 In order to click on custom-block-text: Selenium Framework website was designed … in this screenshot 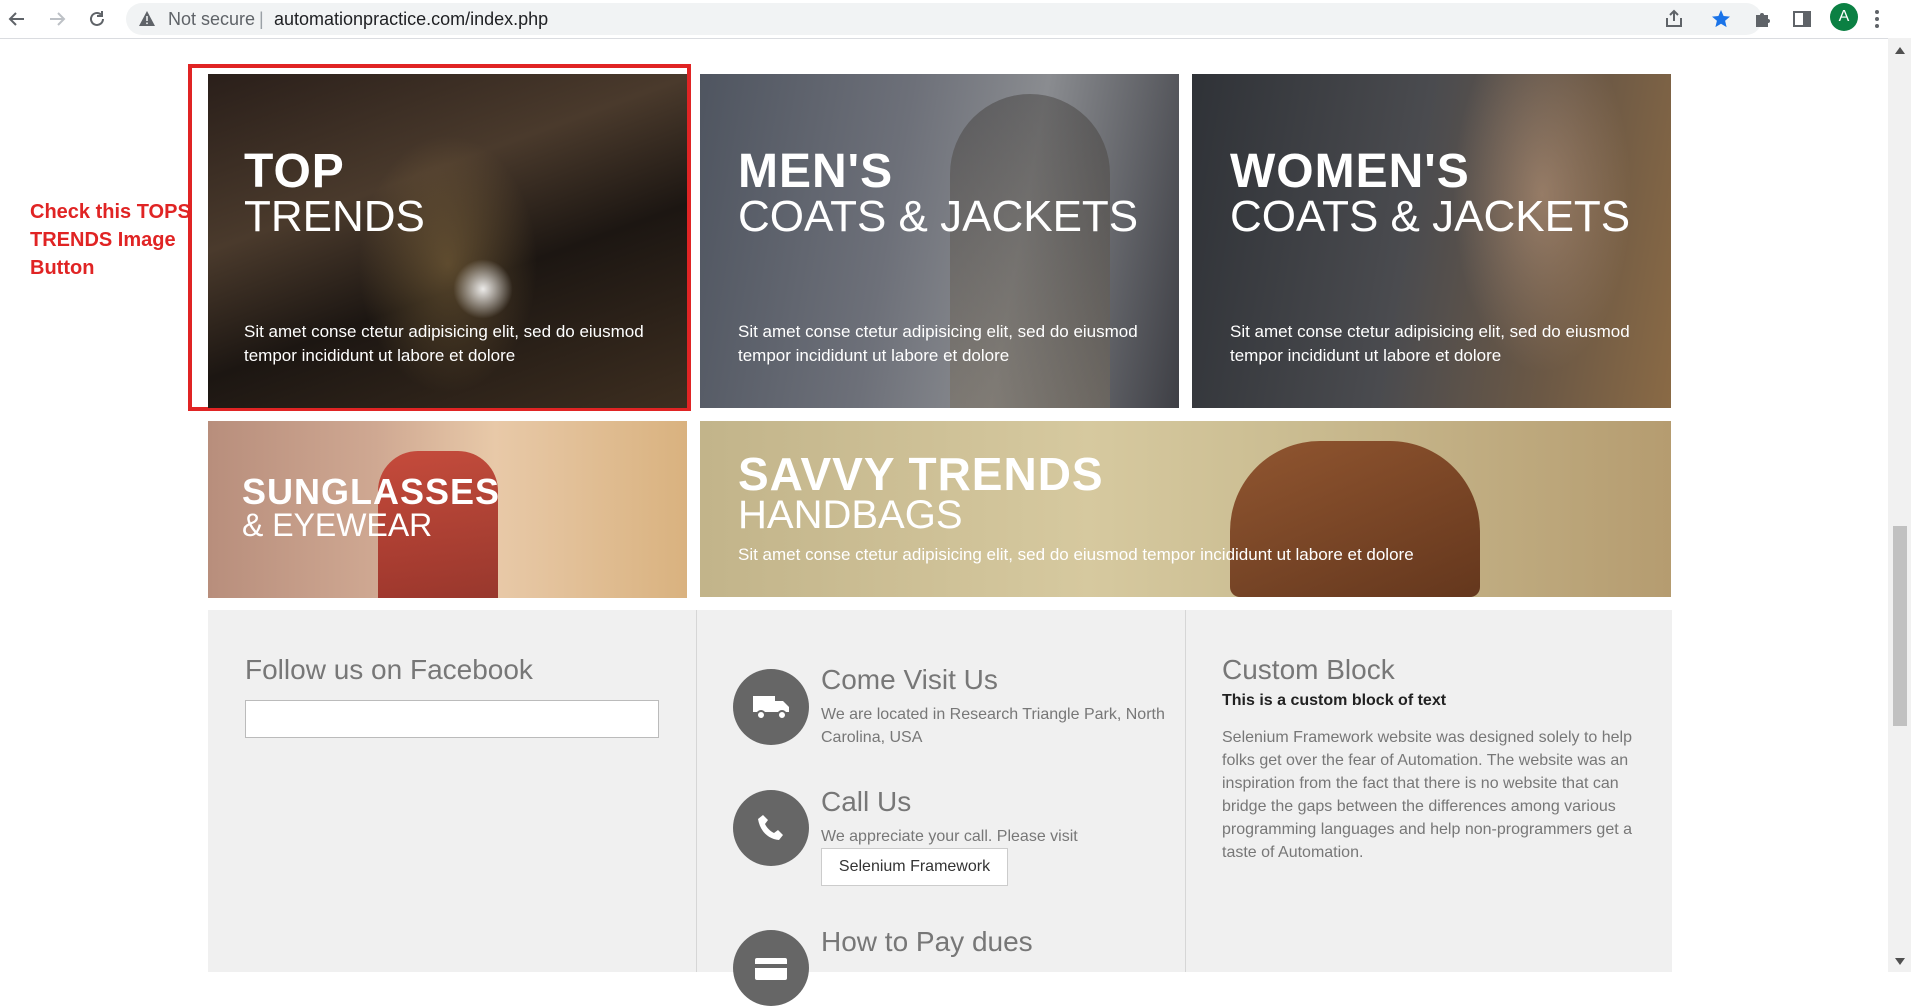, I will do `click(1427, 795)`.